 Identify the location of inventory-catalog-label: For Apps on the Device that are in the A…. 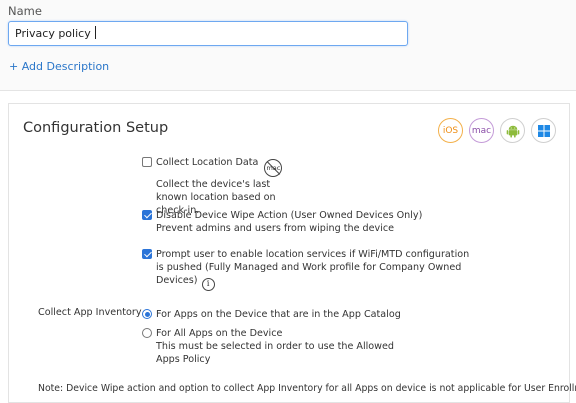
(278, 314).